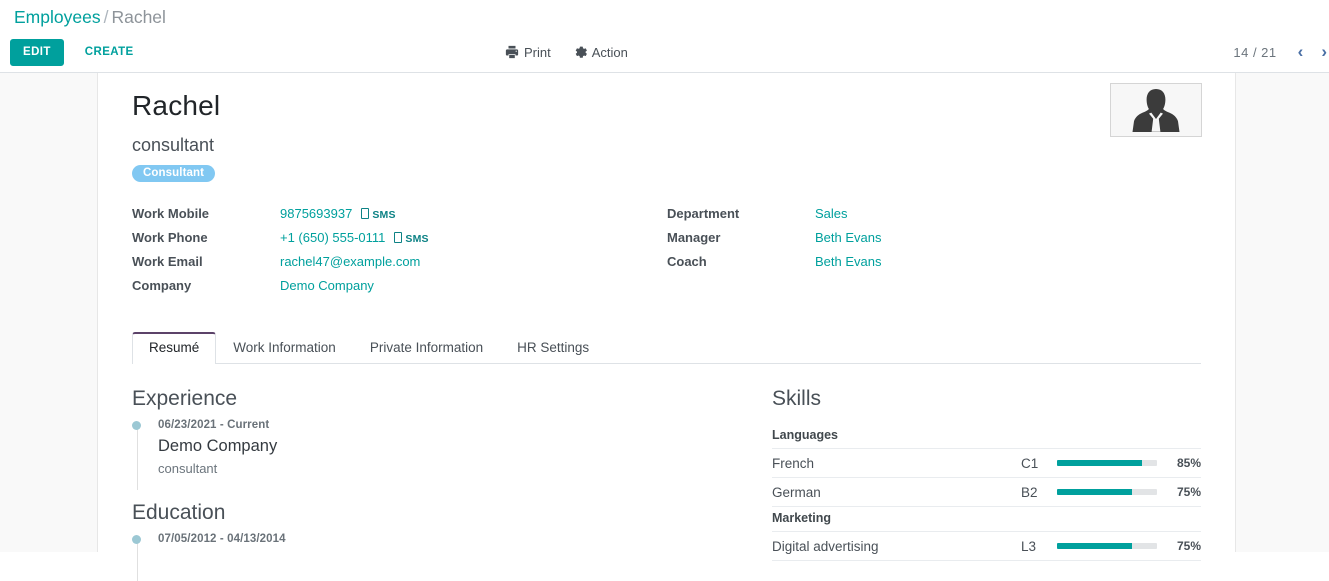 The image size is (1329, 581). What do you see at coordinates (986, 492) in the screenshot?
I see `table-row: German B2 75%` at bounding box center [986, 492].